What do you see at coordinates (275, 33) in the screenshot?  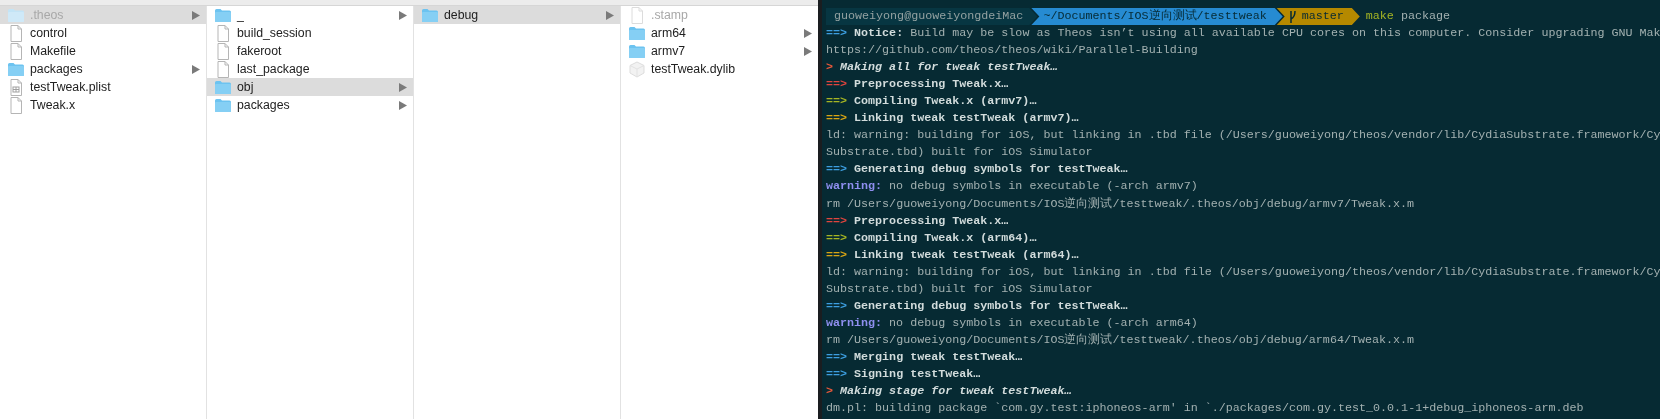 I see `file-name: build_session` at bounding box center [275, 33].